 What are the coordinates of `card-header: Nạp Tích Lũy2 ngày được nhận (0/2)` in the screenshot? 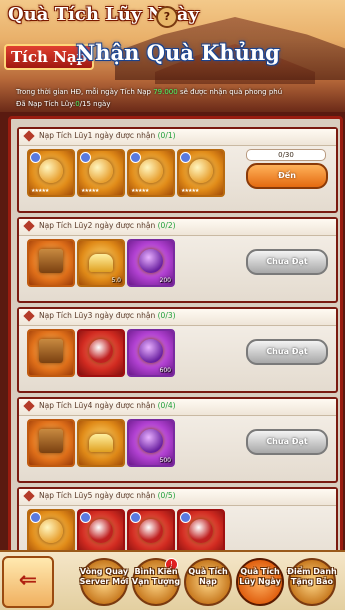 It's located at (177, 227).